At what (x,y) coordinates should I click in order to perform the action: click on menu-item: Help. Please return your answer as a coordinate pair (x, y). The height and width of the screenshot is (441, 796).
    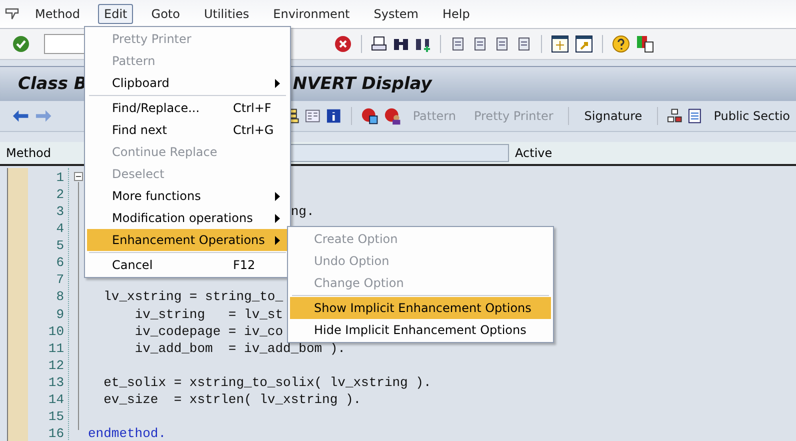
    Looking at the image, I should click on (456, 14).